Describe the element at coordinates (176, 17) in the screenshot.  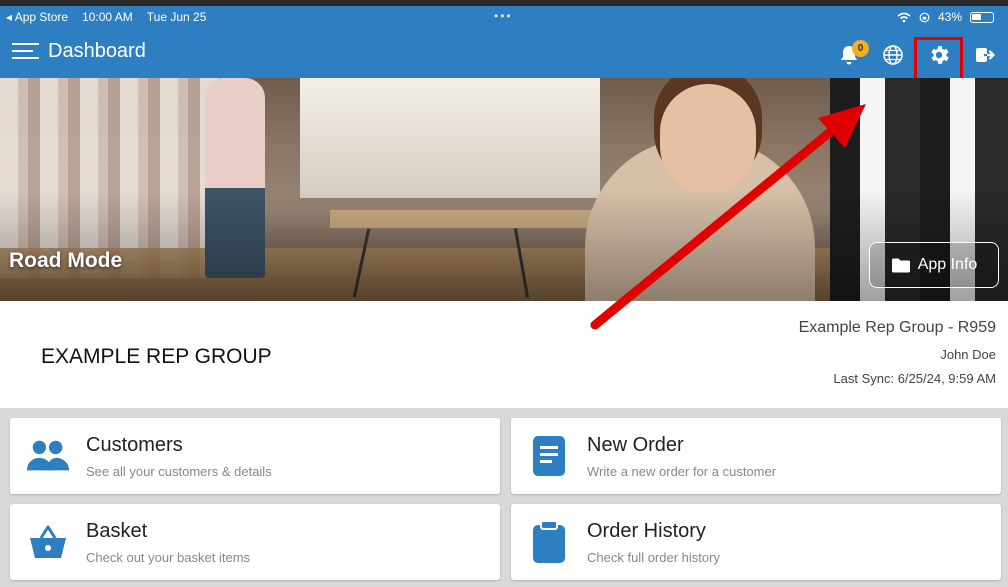
I see `status-date: Tue Jun 25` at that location.